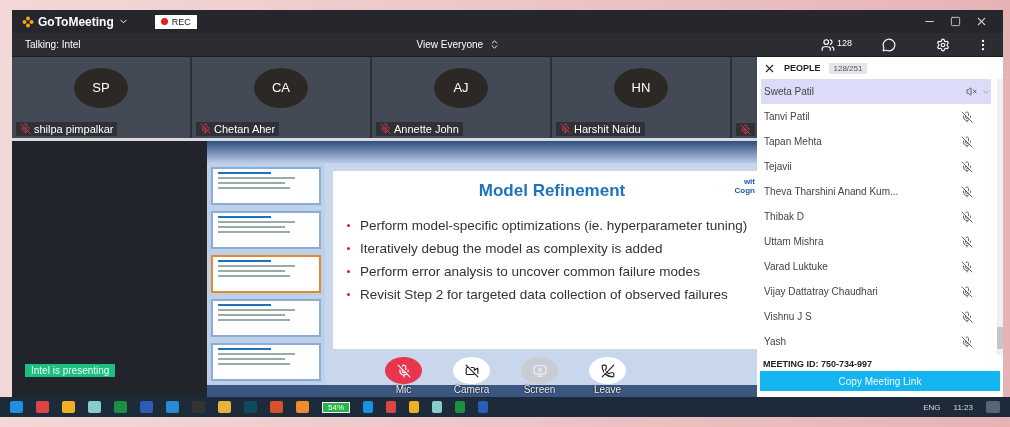 This screenshot has width=1010, height=427. Describe the element at coordinates (836, 44) in the screenshot. I see `people-button: 128` at that location.